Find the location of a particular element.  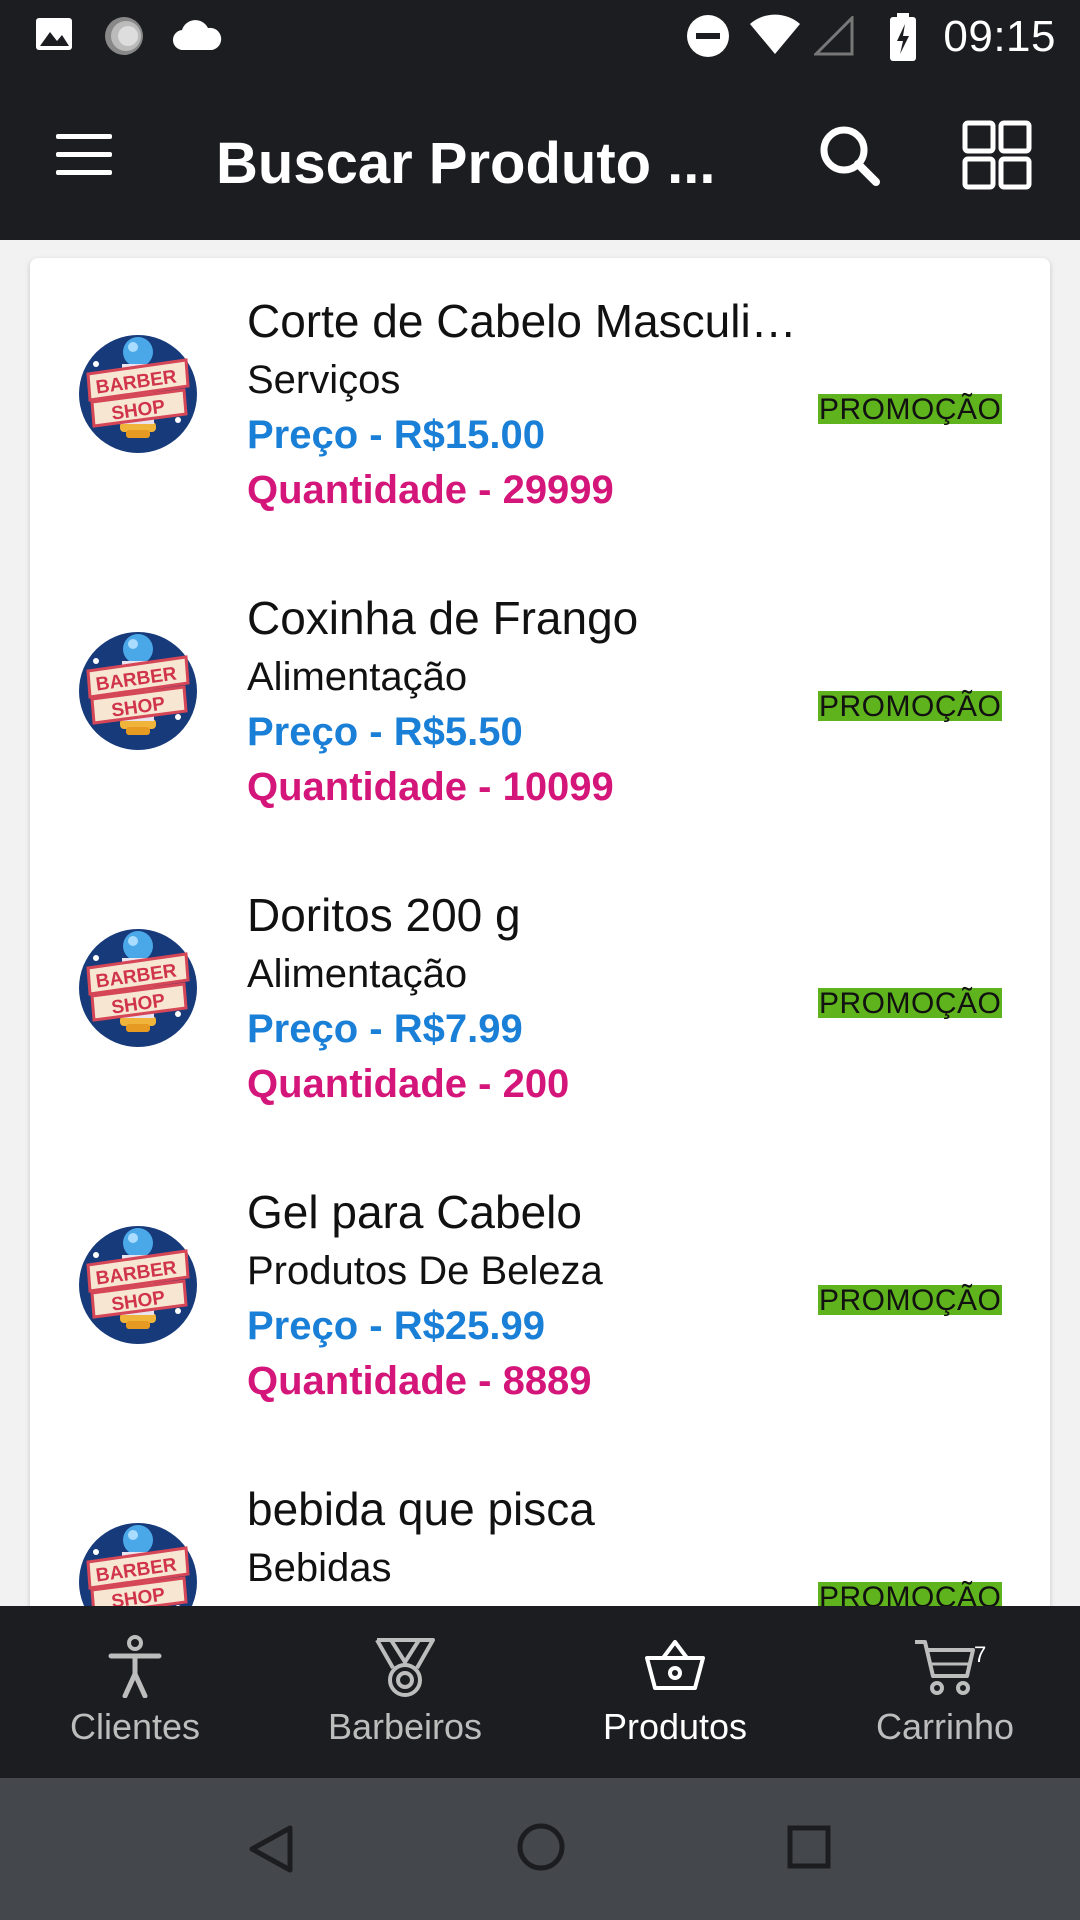

system-navigation-bar is located at coordinates (540, 1849).